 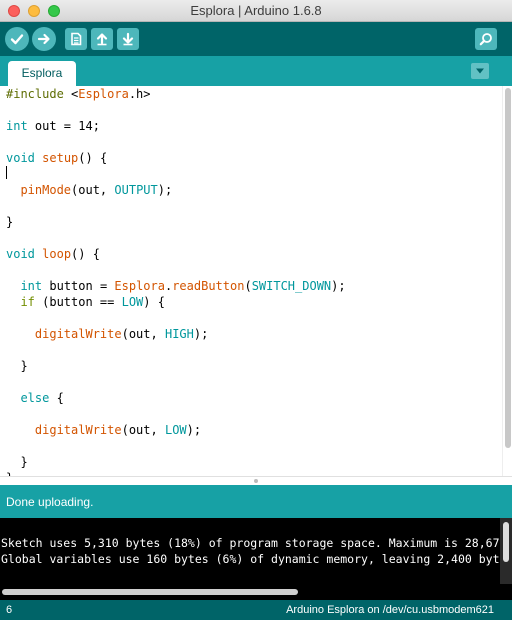 What do you see at coordinates (53, 126) in the screenshot?
I see `code-line: int out = 14;` at bounding box center [53, 126].